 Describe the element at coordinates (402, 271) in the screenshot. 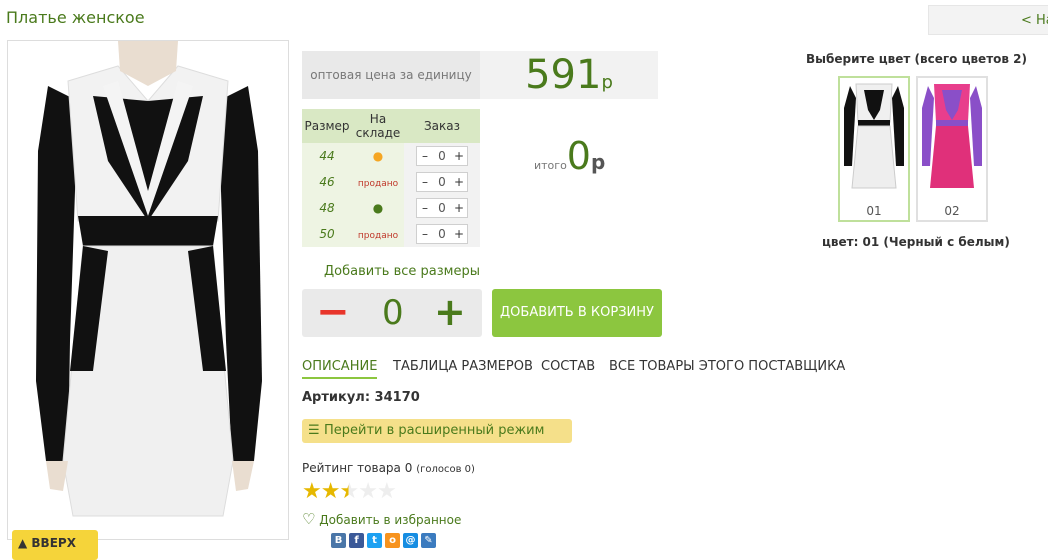

I see `add-all-sizes-link: Добавить все размеры` at that location.